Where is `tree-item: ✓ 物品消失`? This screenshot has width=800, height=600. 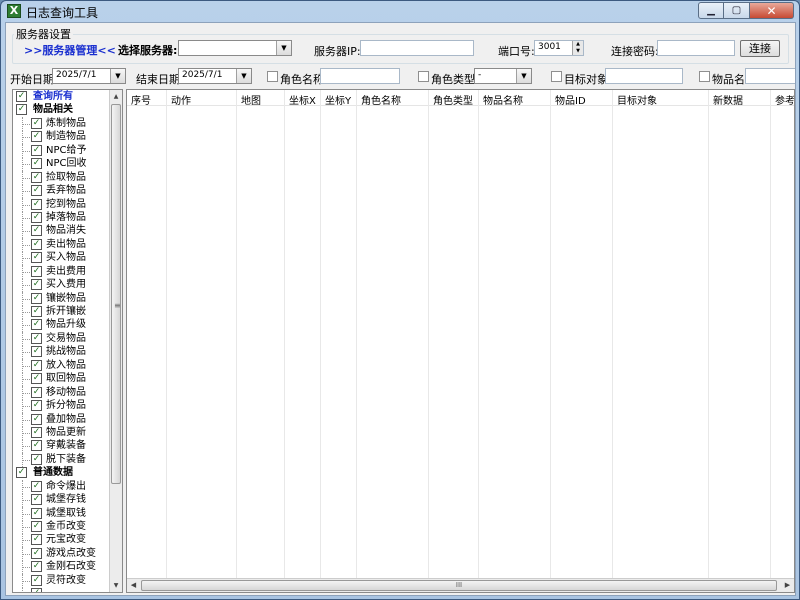
tree-item: ✓ 物品消失 is located at coordinates (61, 231).